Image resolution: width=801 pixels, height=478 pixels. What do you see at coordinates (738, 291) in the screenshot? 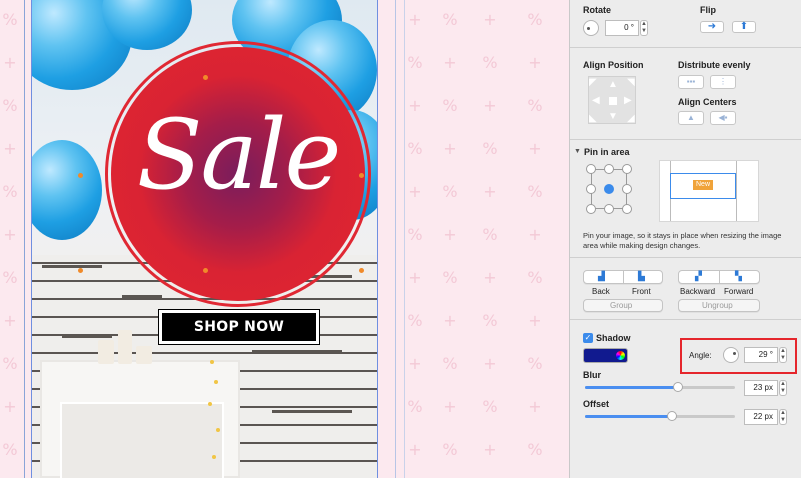
I see `forward-button-label: Forward` at bounding box center [738, 291].